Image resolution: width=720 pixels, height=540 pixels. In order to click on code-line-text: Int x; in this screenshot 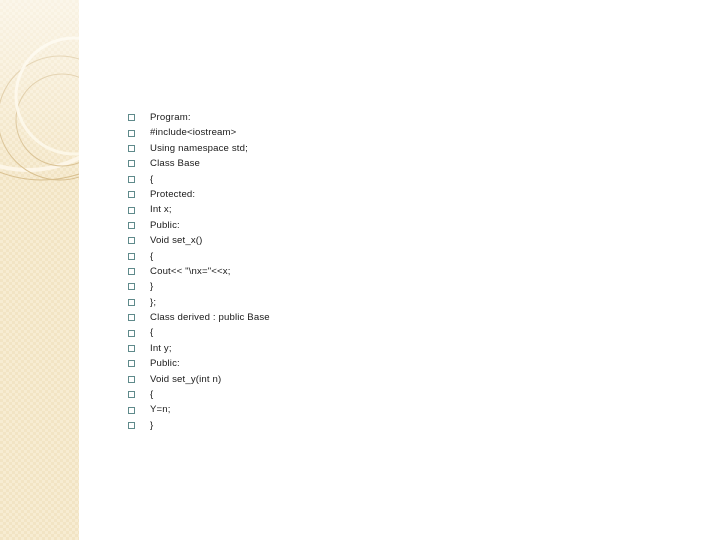, I will do `click(161, 210)`.